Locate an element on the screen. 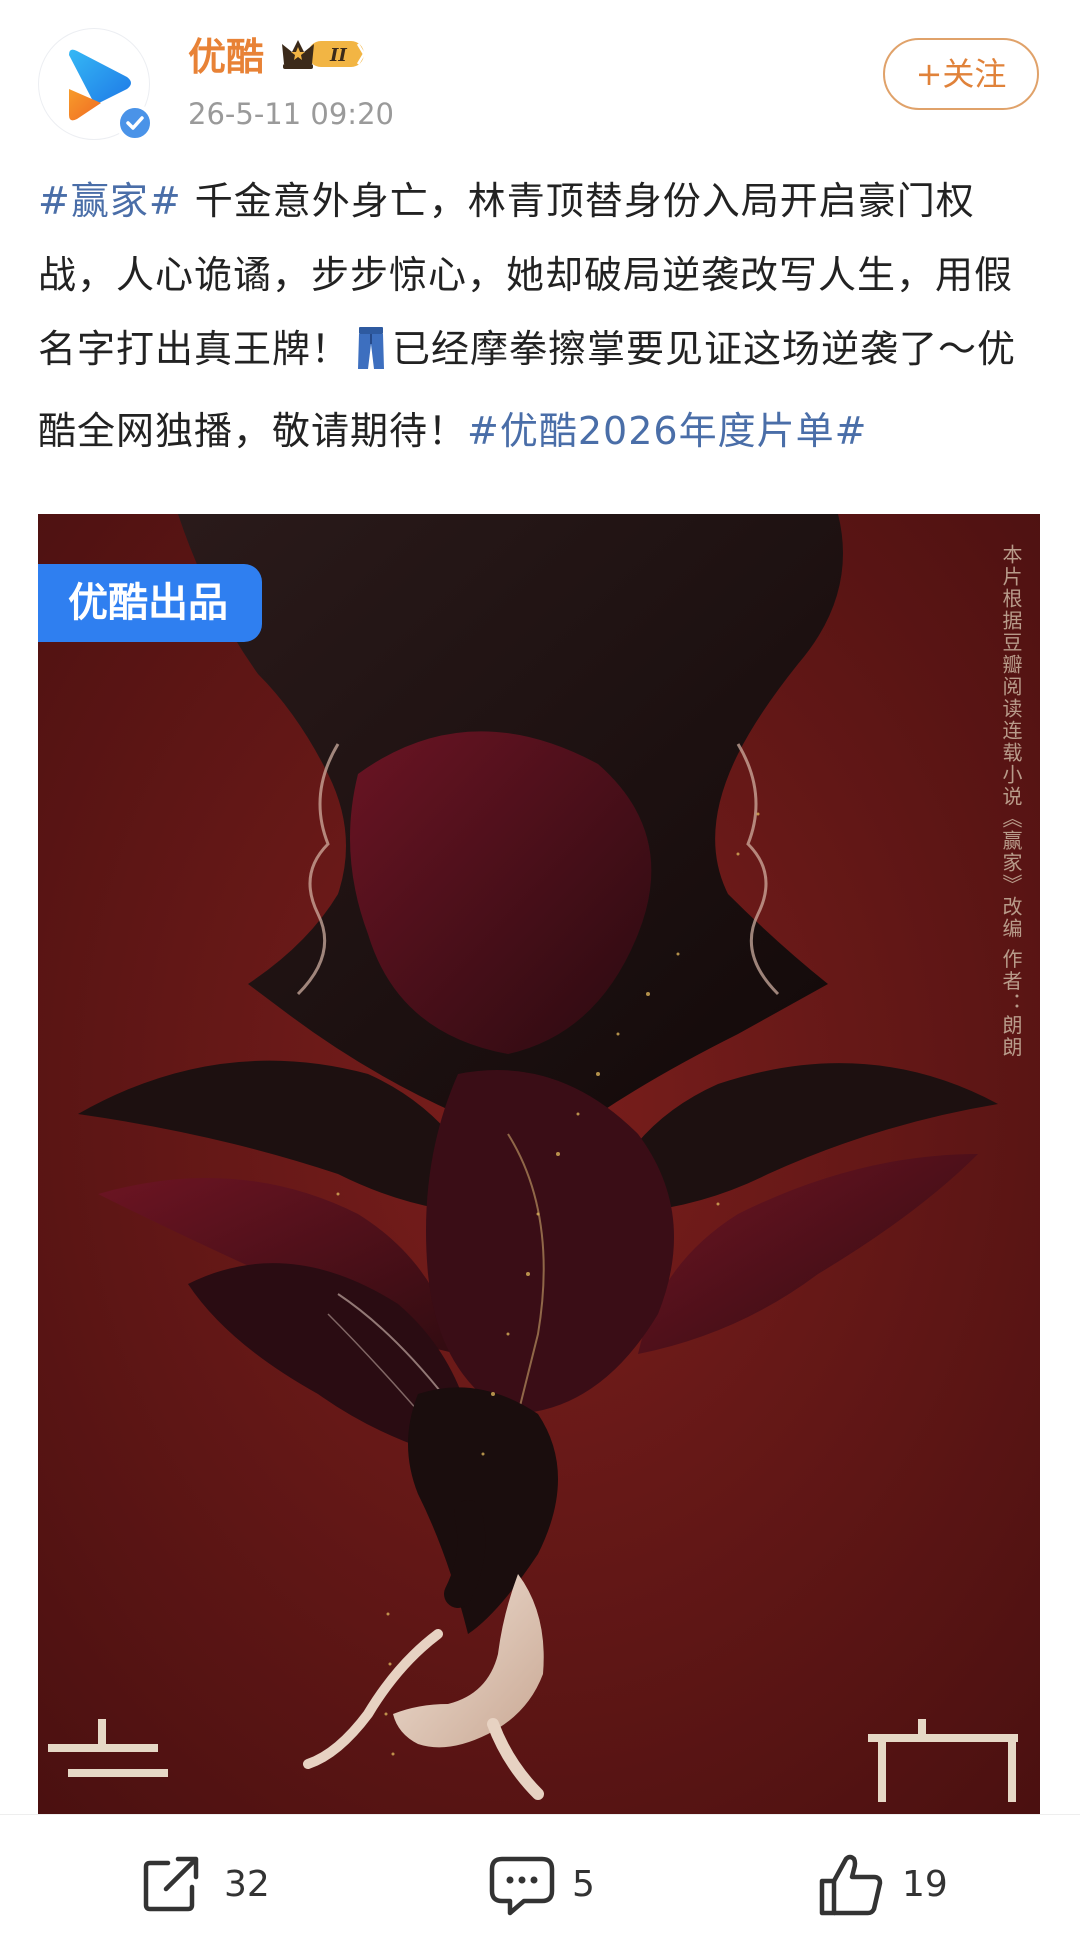 The image size is (1080, 1940). post-time: 26-5-11 09:20 is located at coordinates (291, 114).